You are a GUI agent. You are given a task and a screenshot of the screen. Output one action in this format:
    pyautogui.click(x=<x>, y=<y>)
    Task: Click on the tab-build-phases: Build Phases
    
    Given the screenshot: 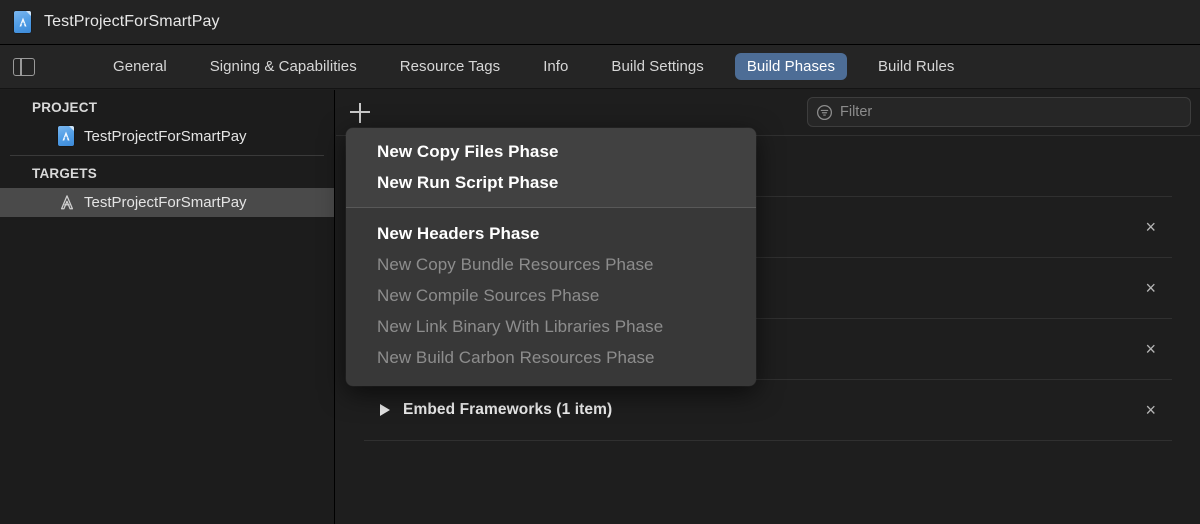 What is the action you would take?
    pyautogui.click(x=790, y=66)
    